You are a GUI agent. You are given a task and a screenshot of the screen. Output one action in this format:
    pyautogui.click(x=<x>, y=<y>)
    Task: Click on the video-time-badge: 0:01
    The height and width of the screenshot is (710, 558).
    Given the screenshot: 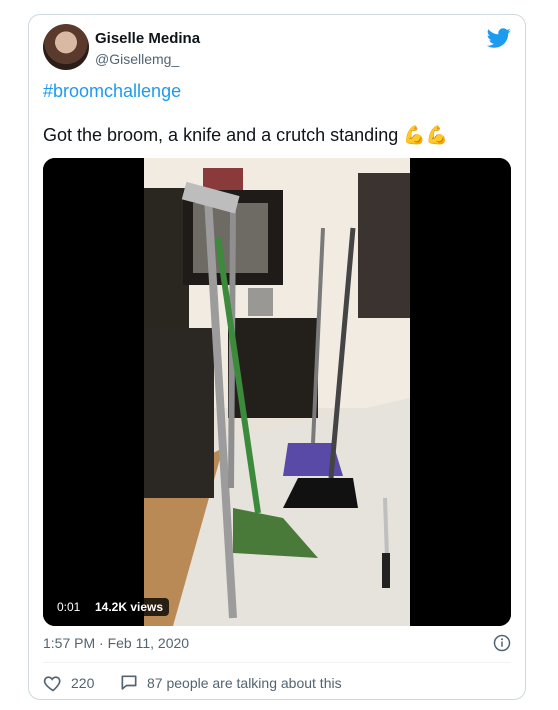 What is the action you would take?
    pyautogui.click(x=69, y=607)
    